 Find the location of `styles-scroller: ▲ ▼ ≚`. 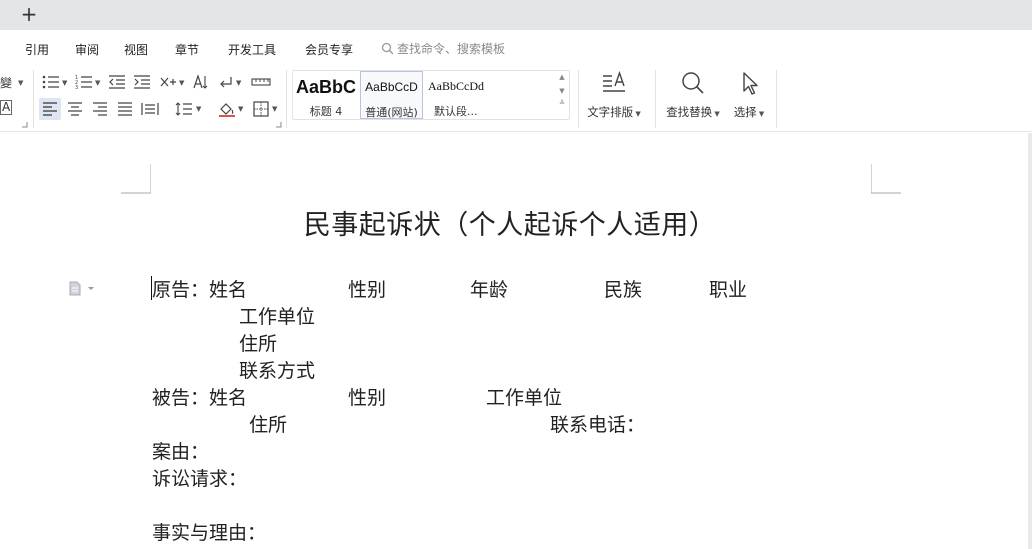

styles-scroller: ▲ ▼ ≚ is located at coordinates (562, 95).